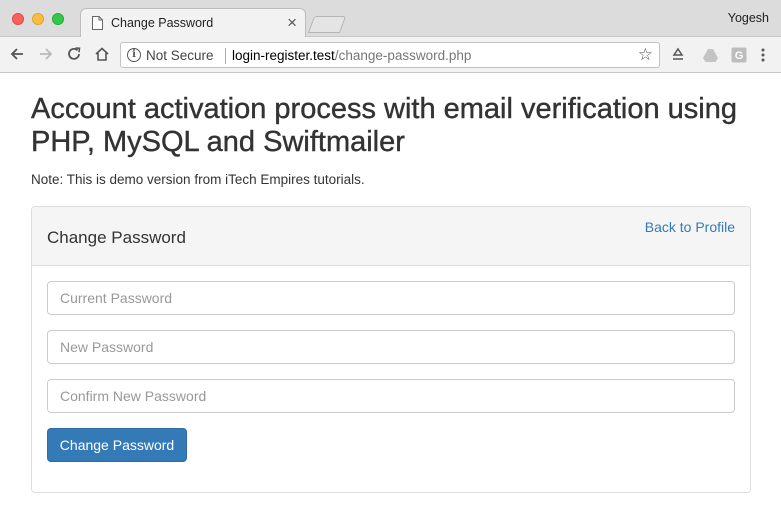  Describe the element at coordinates (710, 55) in the screenshot. I see `drive-icon` at that location.